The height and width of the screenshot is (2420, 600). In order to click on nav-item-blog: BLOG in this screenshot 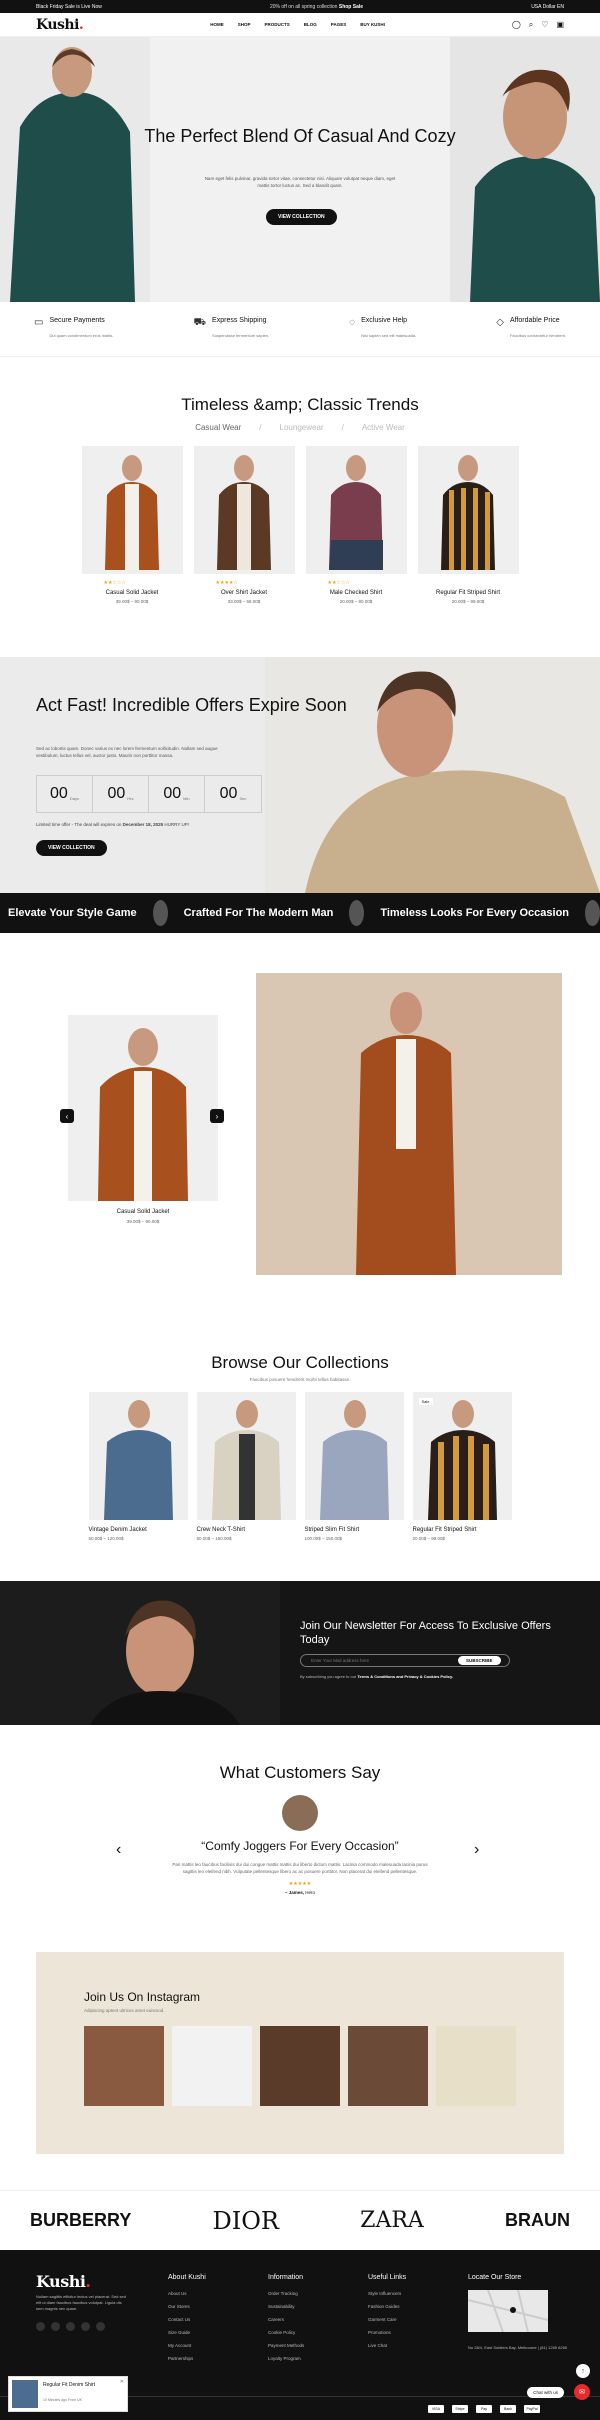, I will do `click(310, 24)`.